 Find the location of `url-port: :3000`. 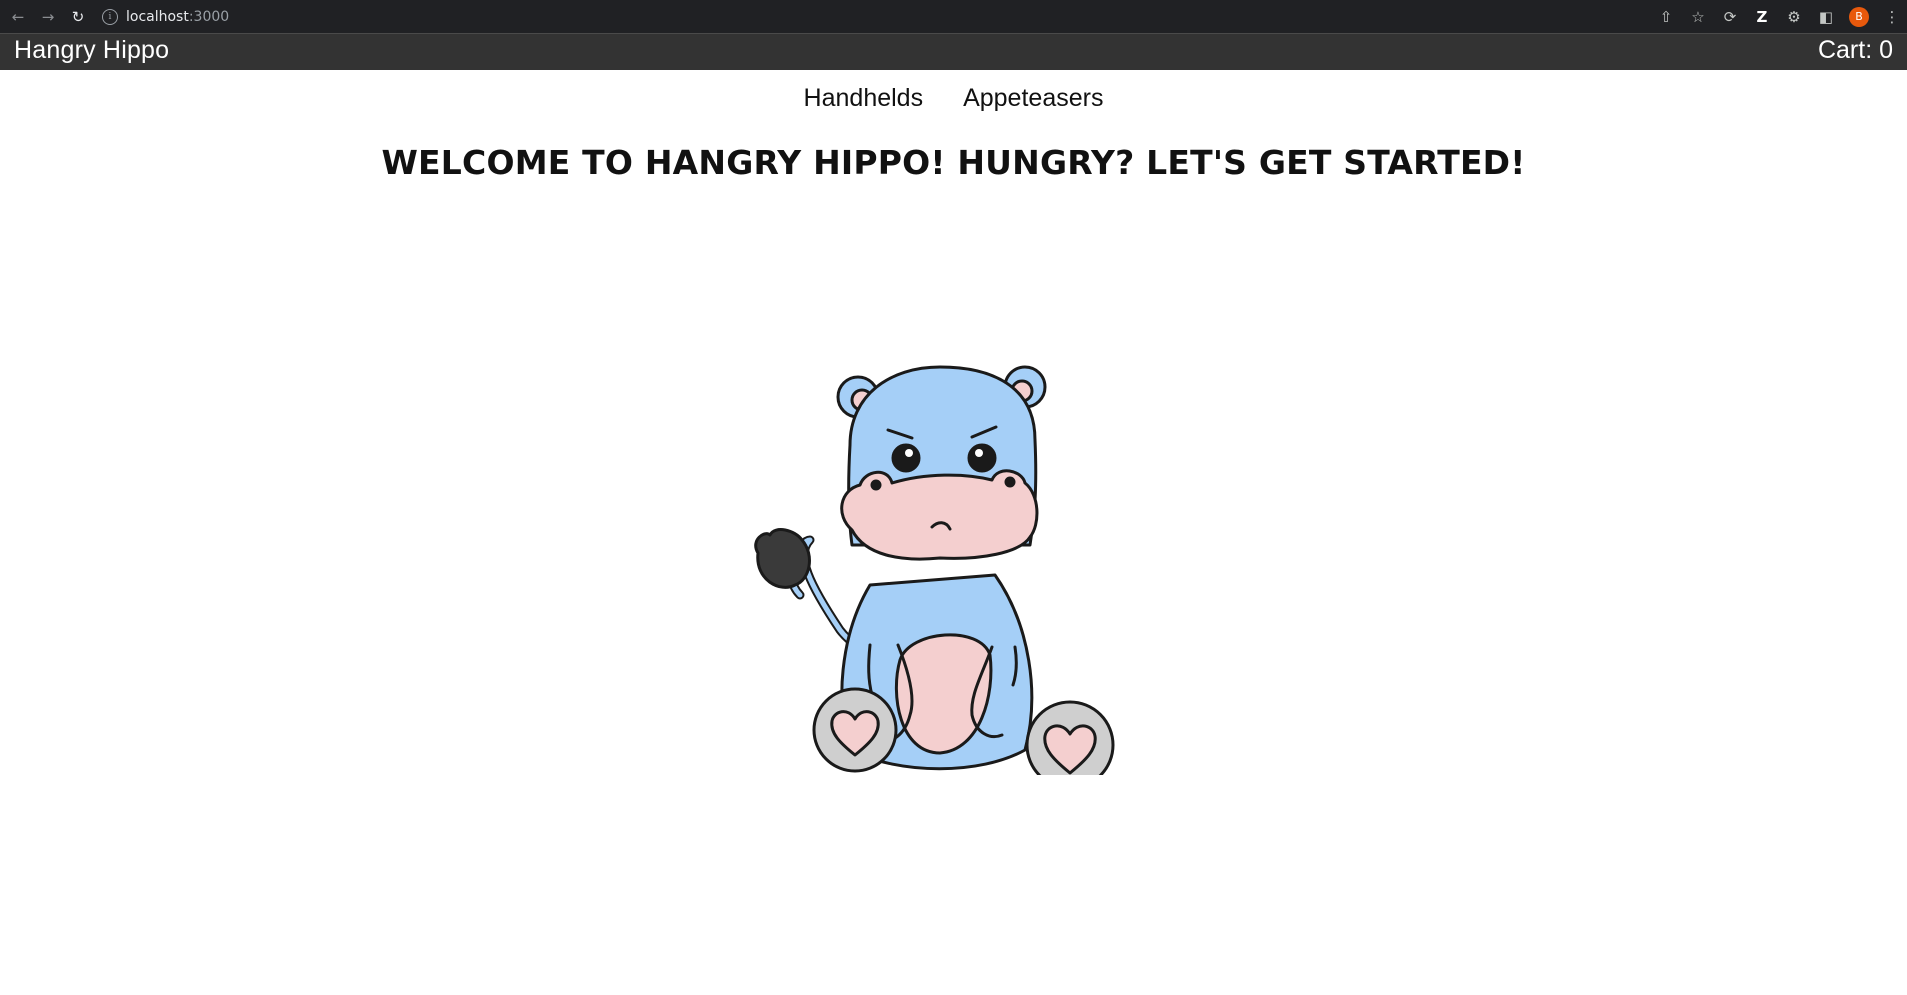

url-port: :3000 is located at coordinates (209, 16).